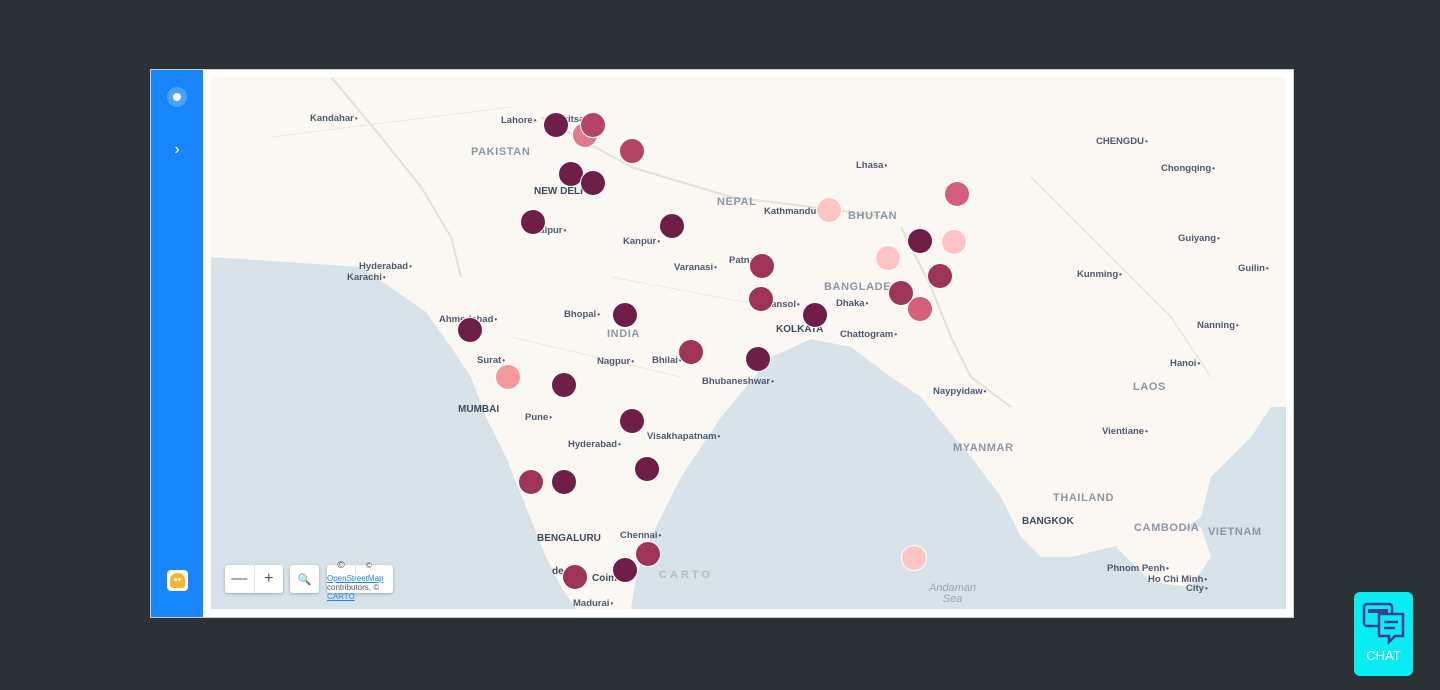 The height and width of the screenshot is (690, 1440). What do you see at coordinates (615, 362) in the screenshot?
I see `city-label: Nagpur` at bounding box center [615, 362].